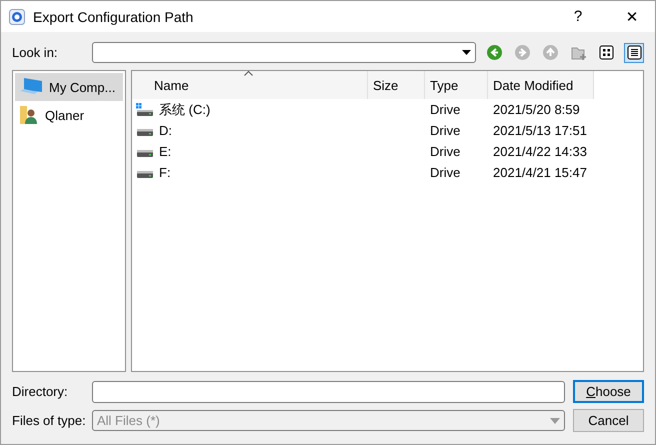  What do you see at coordinates (29, 115) in the screenshot?
I see `user-folder-icon` at bounding box center [29, 115].